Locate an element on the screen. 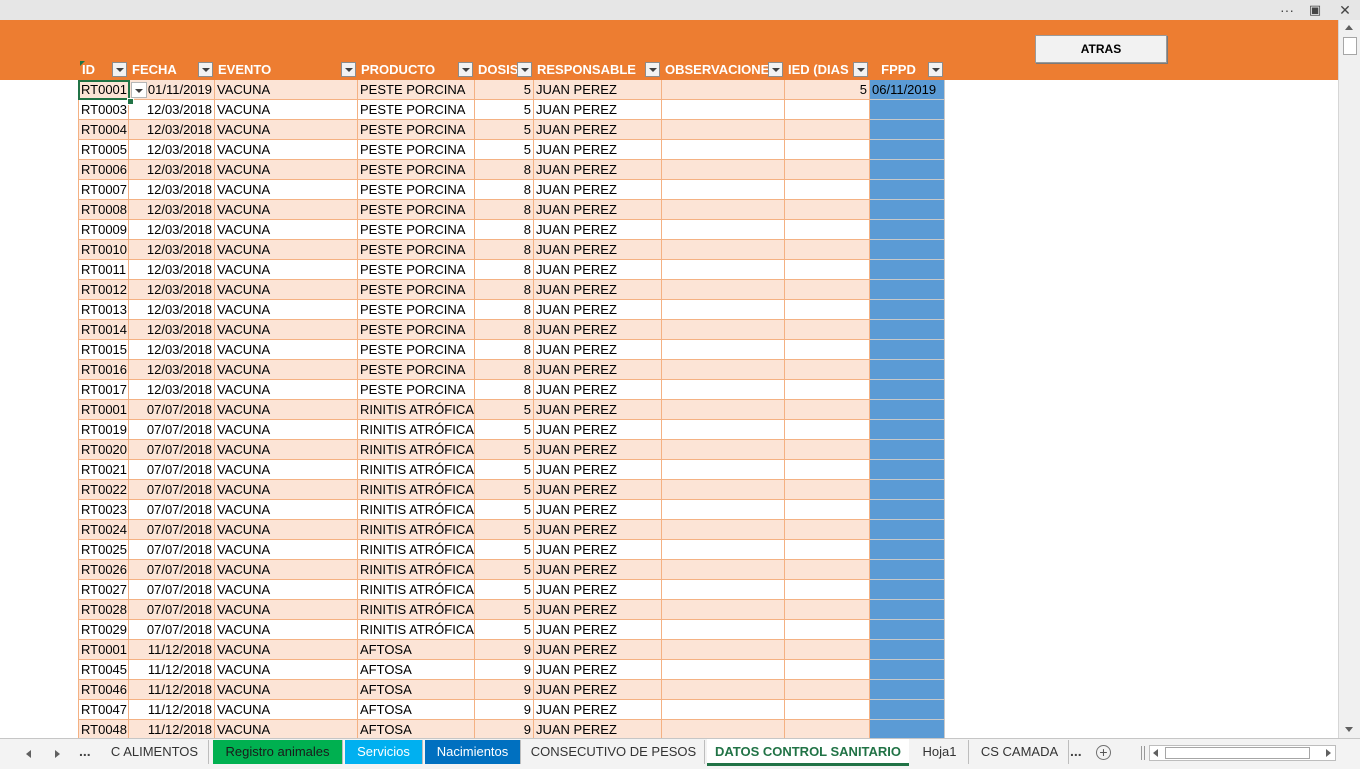 The width and height of the screenshot is (1360, 769). cell-id: RT0012 is located at coordinates (104, 290).